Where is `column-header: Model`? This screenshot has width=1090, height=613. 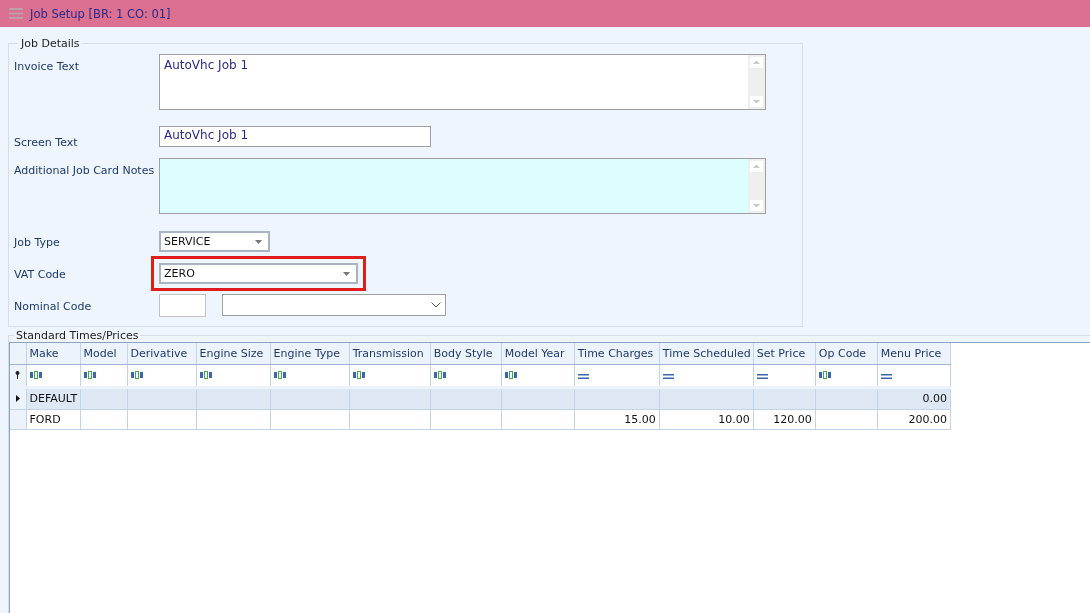
column-header: Model is located at coordinates (104, 353).